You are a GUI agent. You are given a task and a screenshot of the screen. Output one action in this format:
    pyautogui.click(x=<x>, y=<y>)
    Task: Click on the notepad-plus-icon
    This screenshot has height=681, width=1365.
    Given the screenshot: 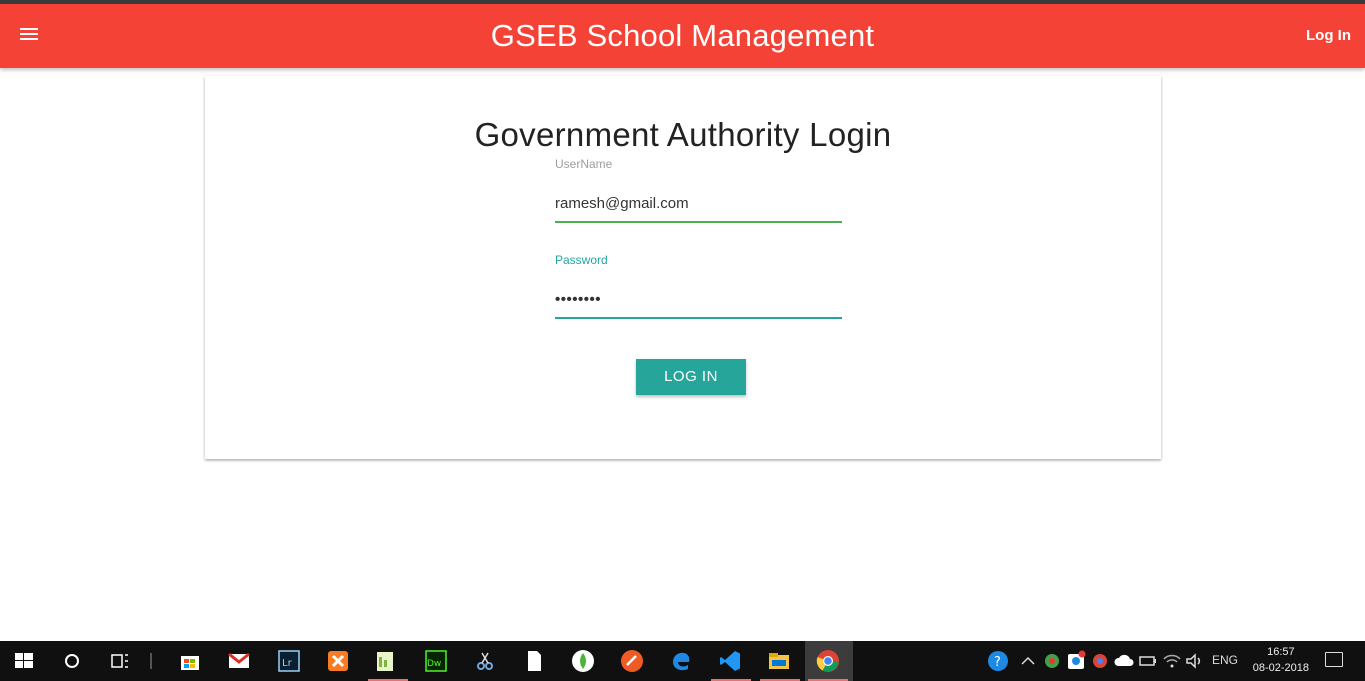 What is the action you would take?
    pyautogui.click(x=386, y=661)
    